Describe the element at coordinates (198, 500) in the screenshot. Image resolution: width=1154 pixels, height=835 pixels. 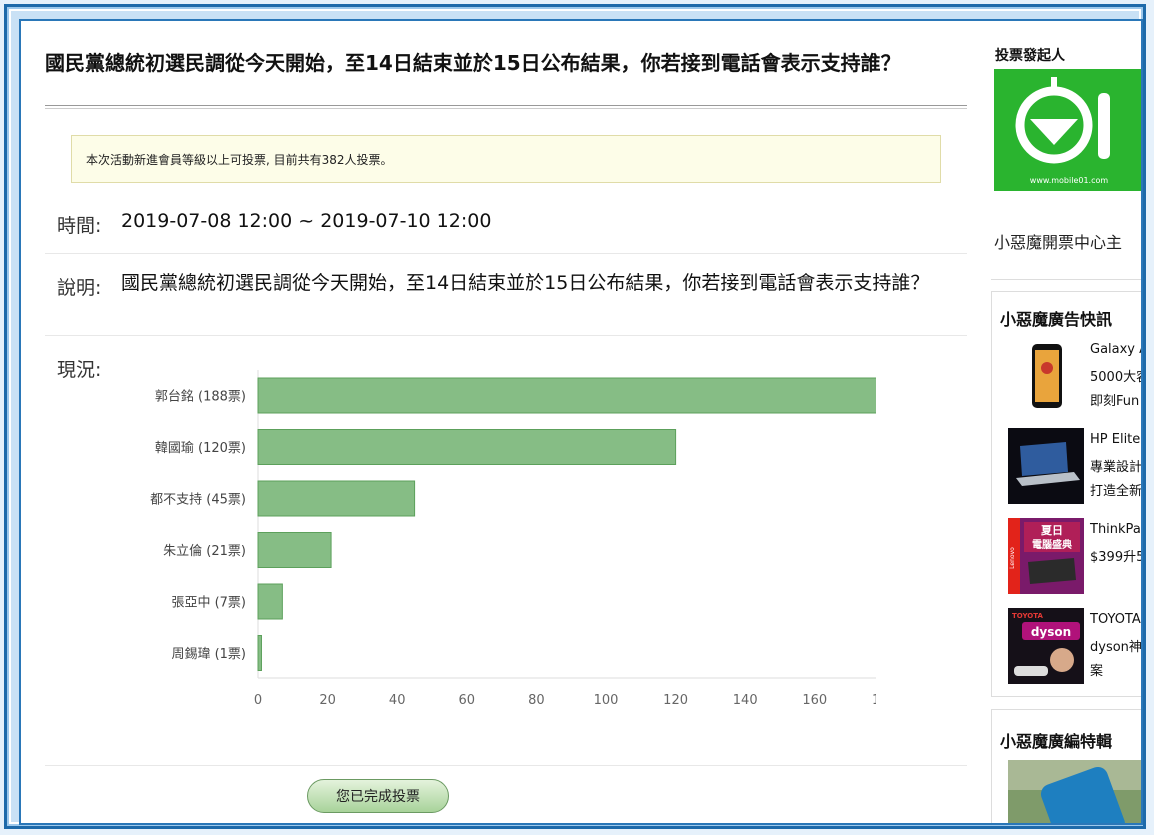
I see `category-label: 都不支持 (45票)` at that location.